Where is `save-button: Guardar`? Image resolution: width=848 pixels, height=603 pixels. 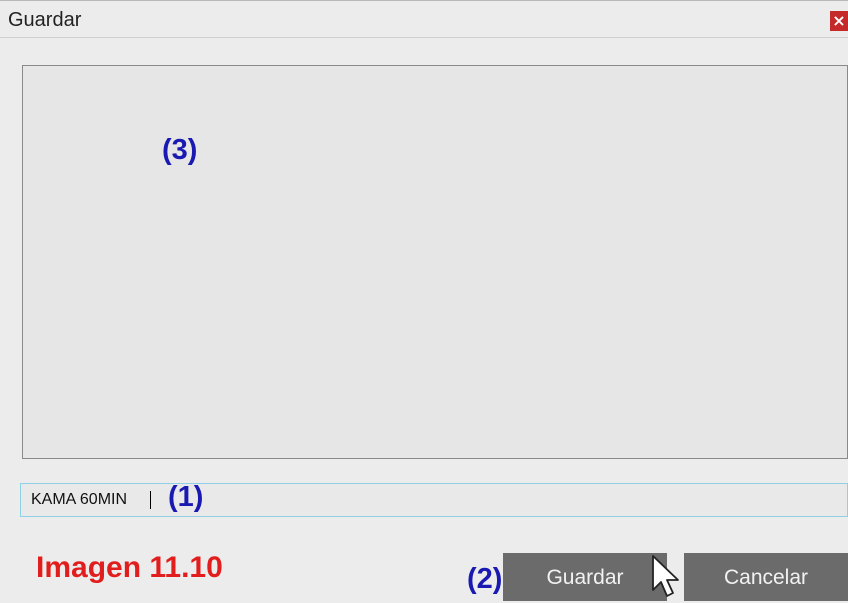 save-button: Guardar is located at coordinates (585, 577).